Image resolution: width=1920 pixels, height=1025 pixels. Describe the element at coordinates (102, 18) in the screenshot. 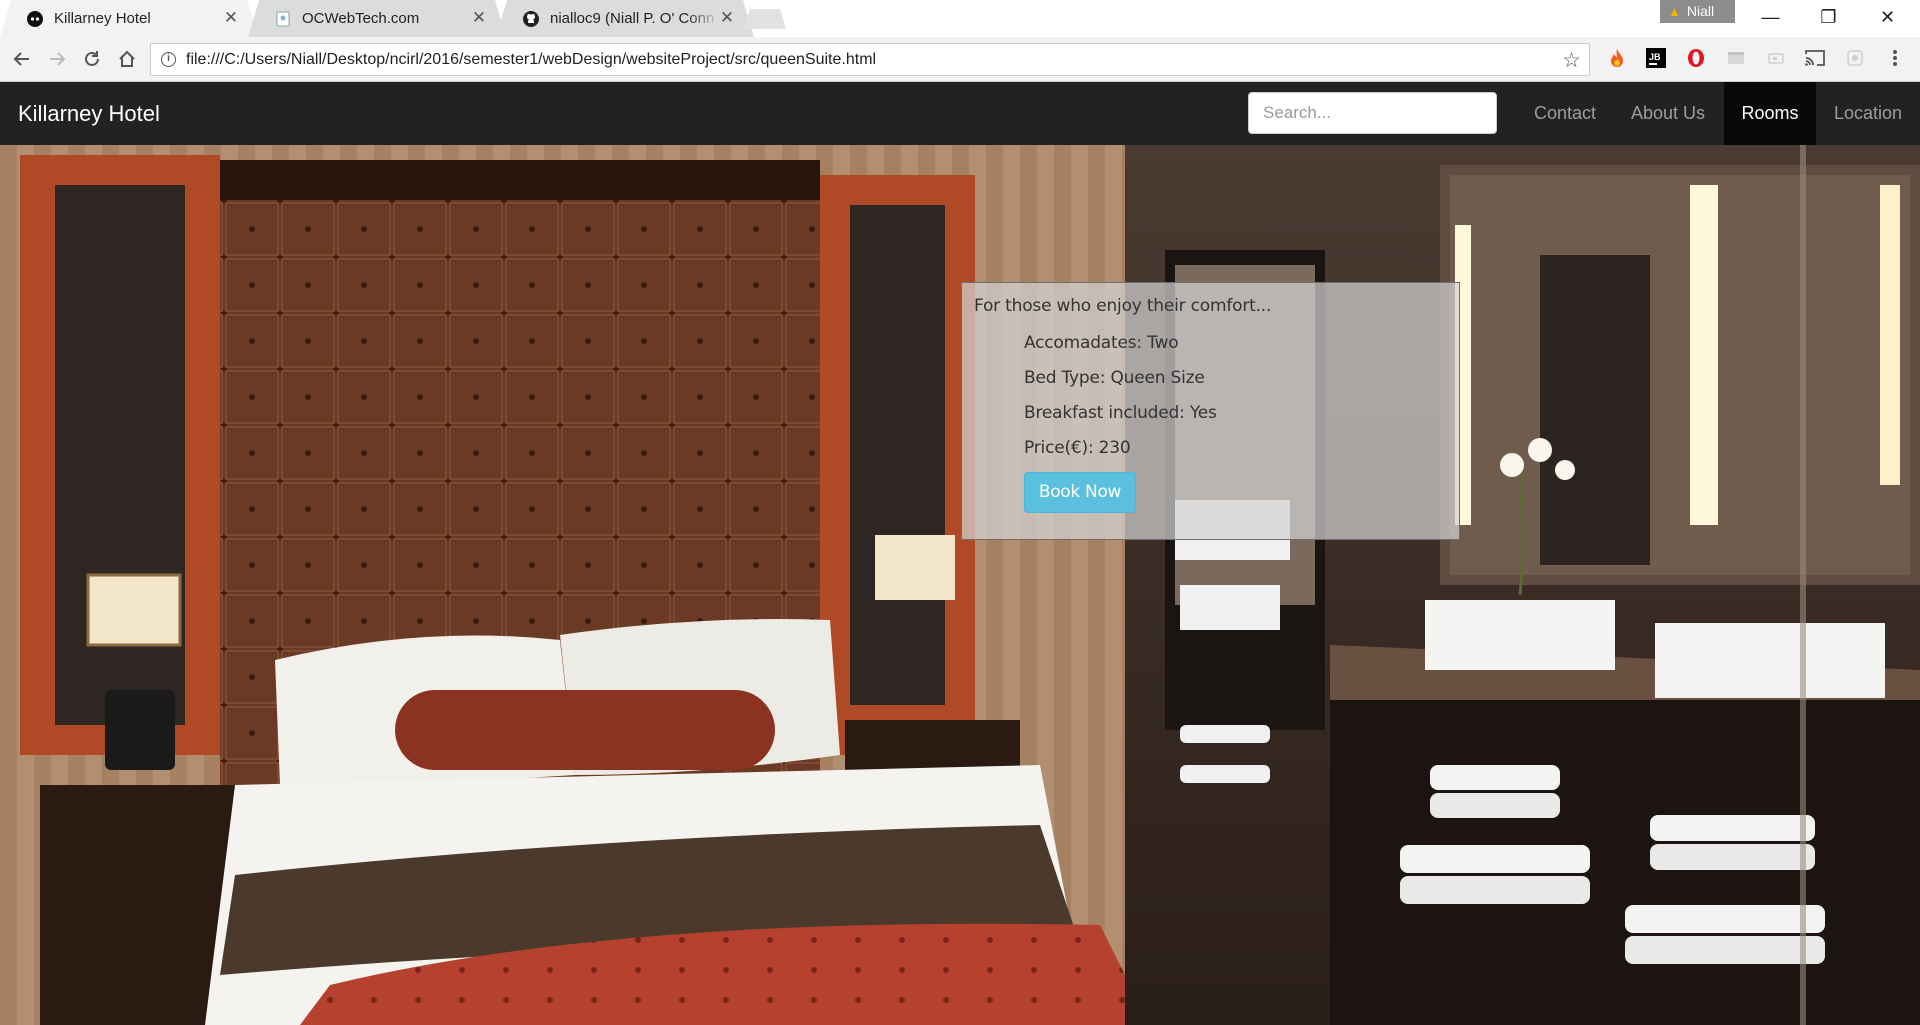

I see `tab-title: Killarney Hotel` at that location.